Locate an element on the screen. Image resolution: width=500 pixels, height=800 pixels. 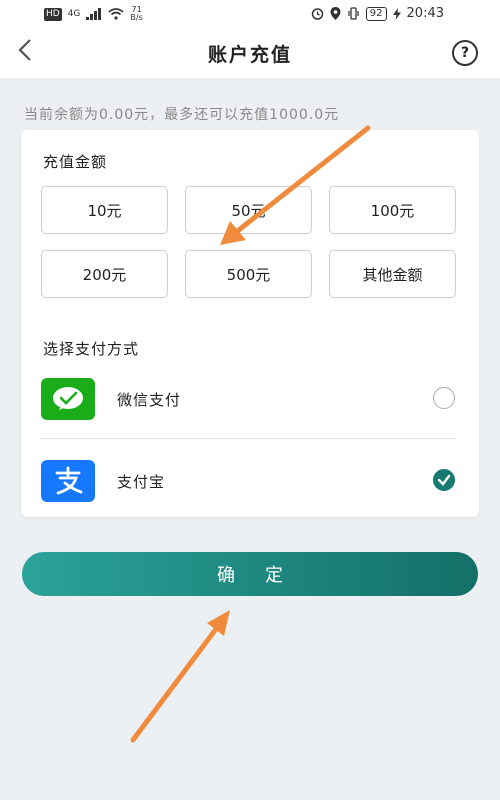
amount-option-50: 50元 is located at coordinates (248, 210).